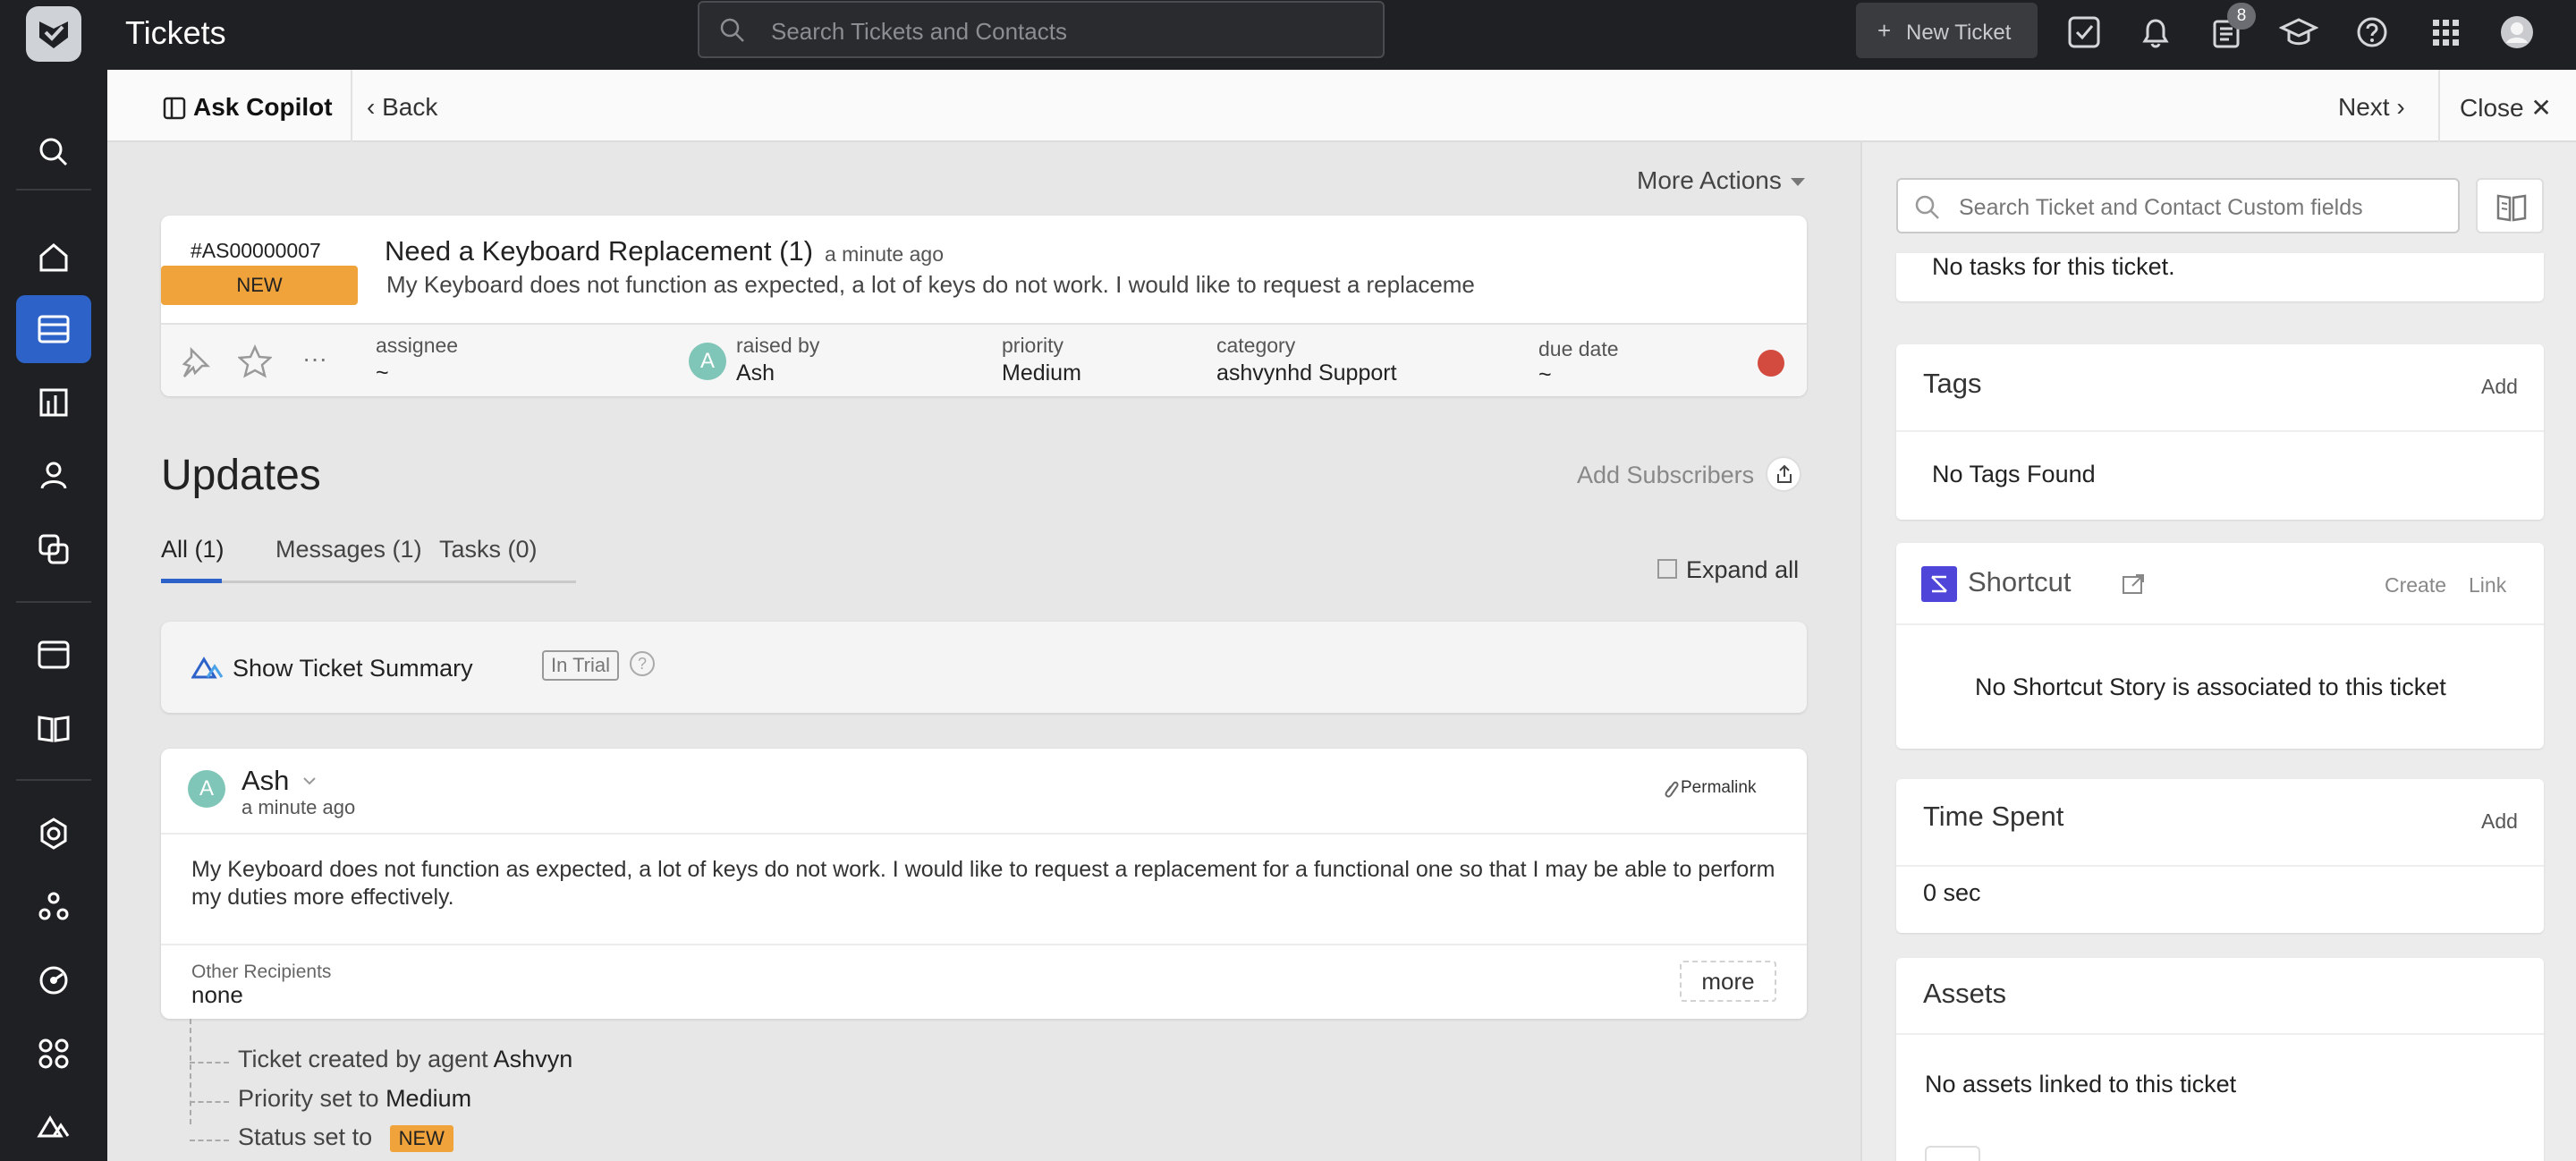 Image resolution: width=2576 pixels, height=1161 pixels. I want to click on expand-all-button: Expand all, so click(1742, 570).